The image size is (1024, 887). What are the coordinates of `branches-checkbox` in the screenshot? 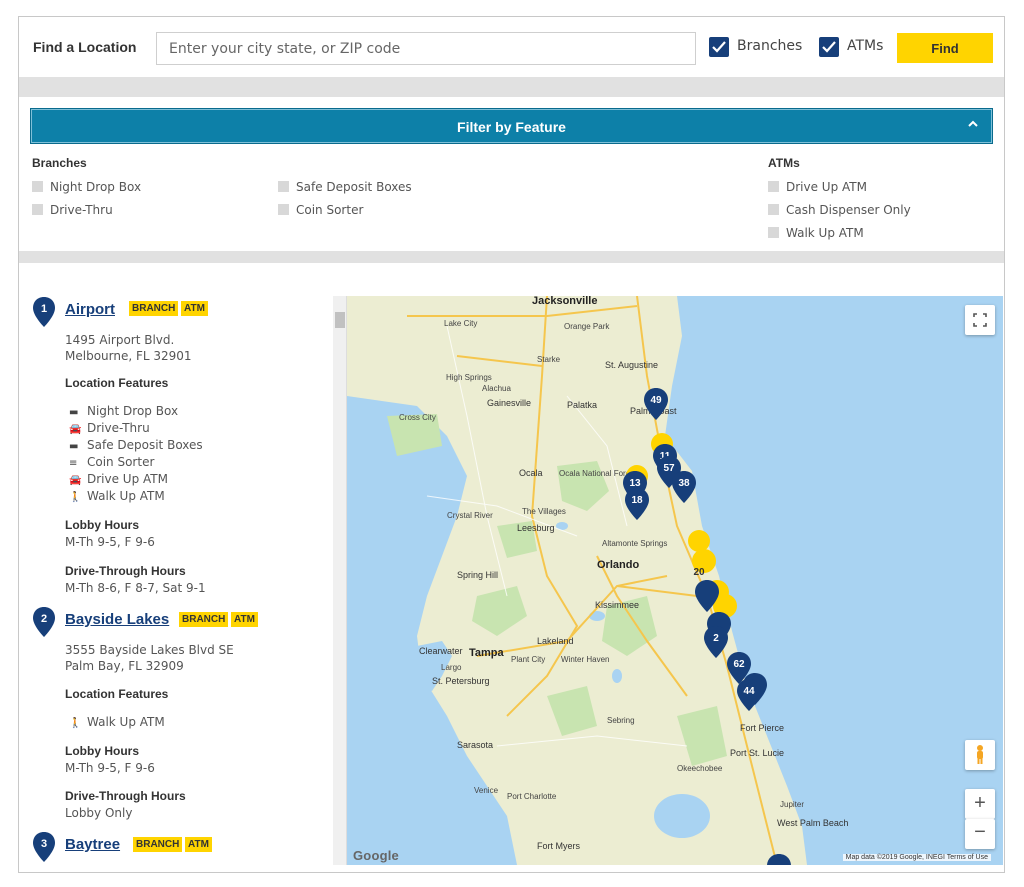 It's located at (719, 47).